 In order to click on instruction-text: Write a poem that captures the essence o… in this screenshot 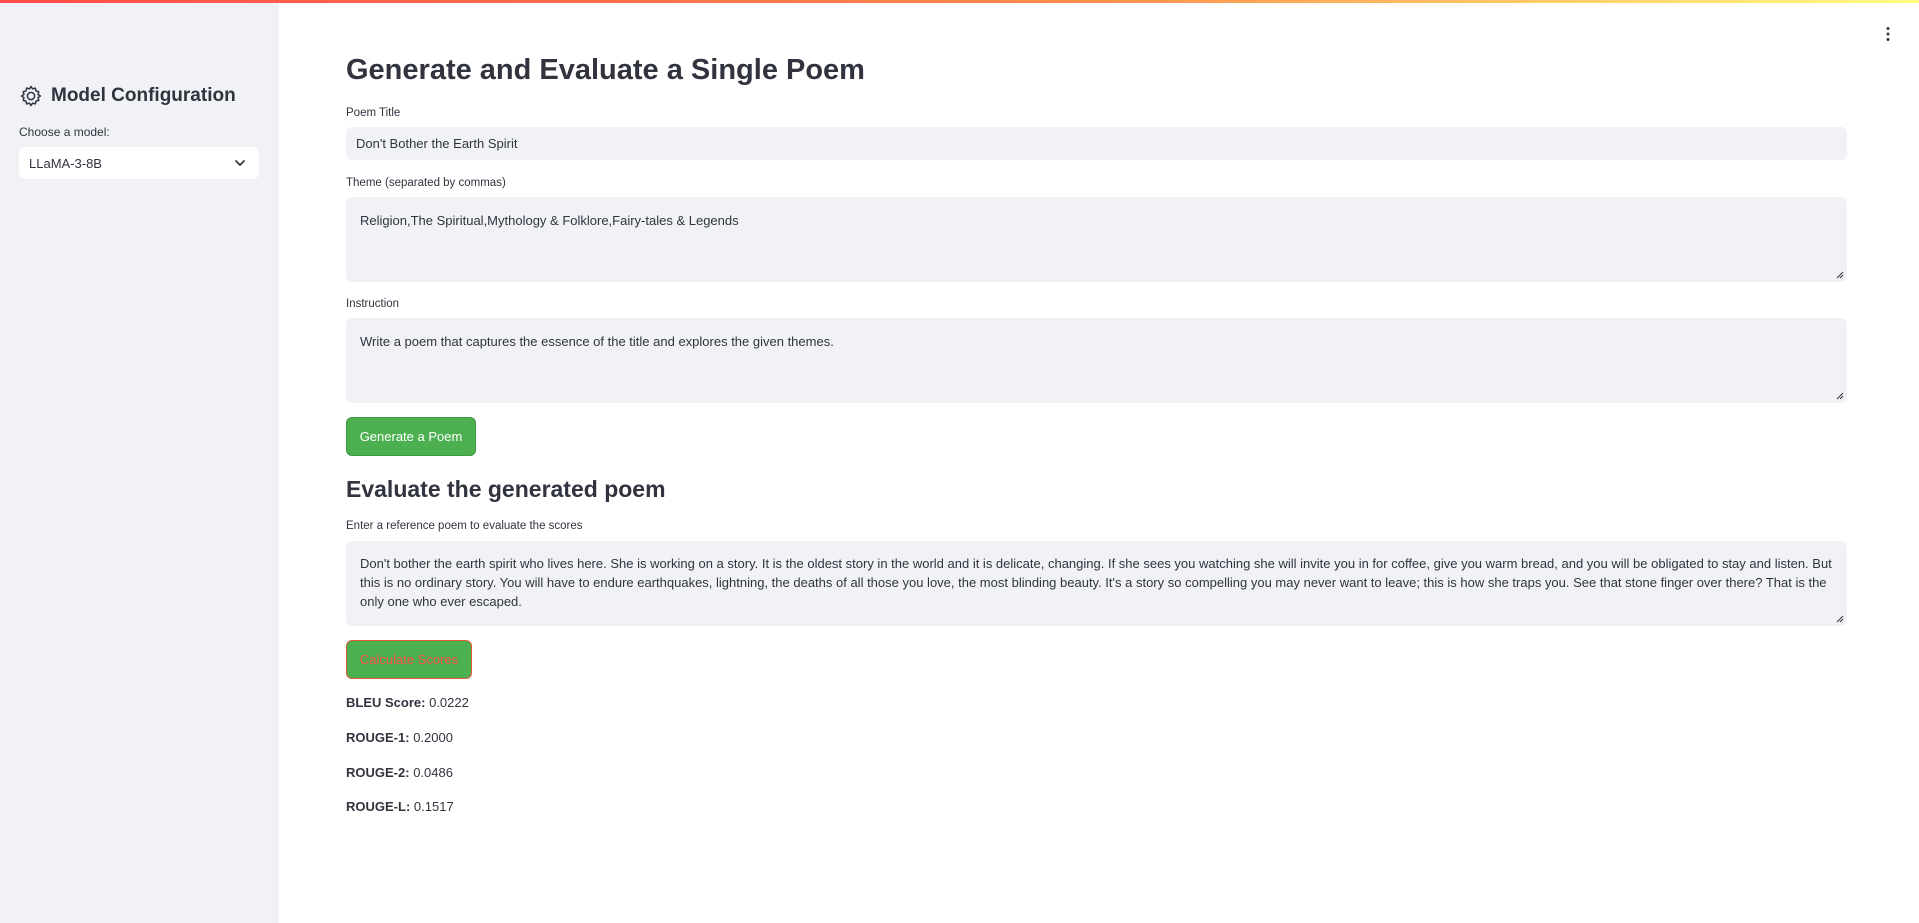, I will do `click(597, 341)`.